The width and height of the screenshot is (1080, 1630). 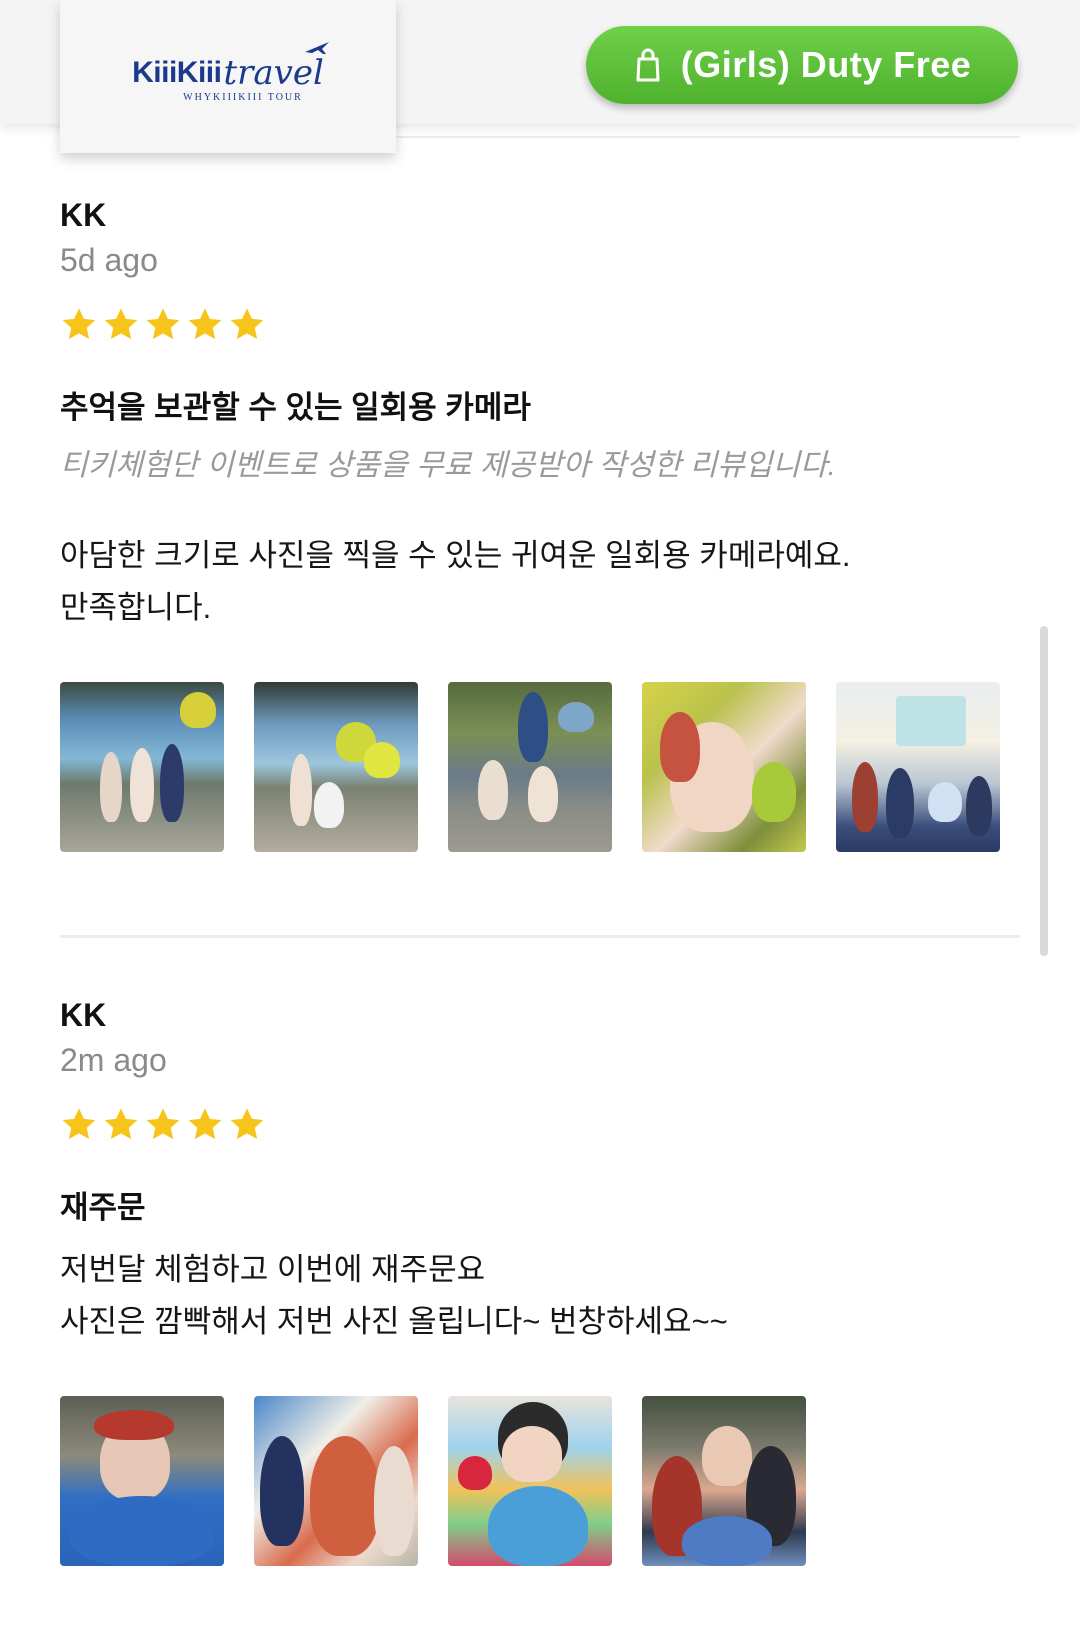 I want to click on review-time: 5d ago, so click(x=109, y=260).